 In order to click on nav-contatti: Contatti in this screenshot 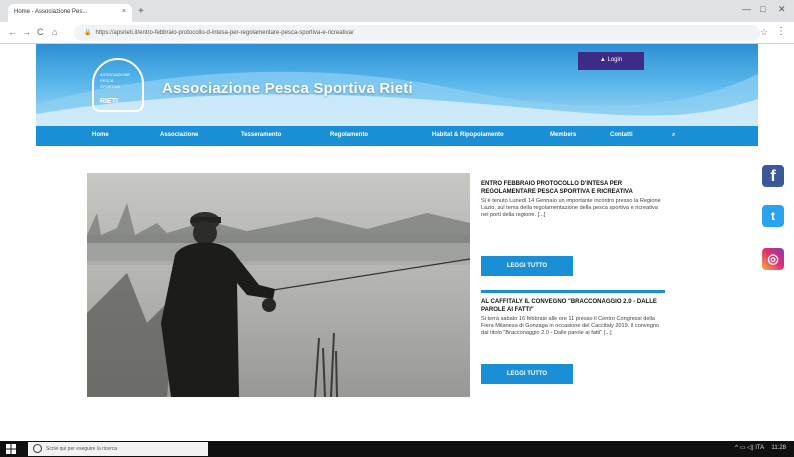, I will do `click(621, 135)`.